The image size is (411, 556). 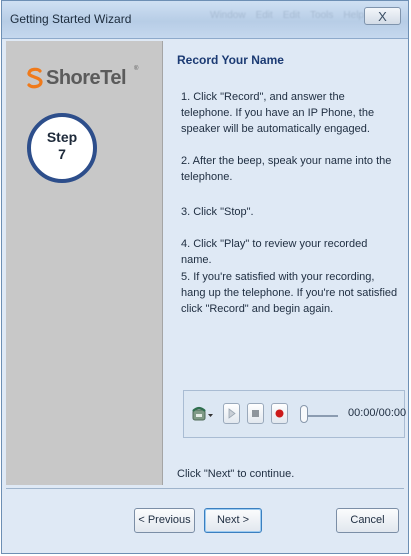 What do you see at coordinates (62, 137) in the screenshot?
I see `step-label: Step` at bounding box center [62, 137].